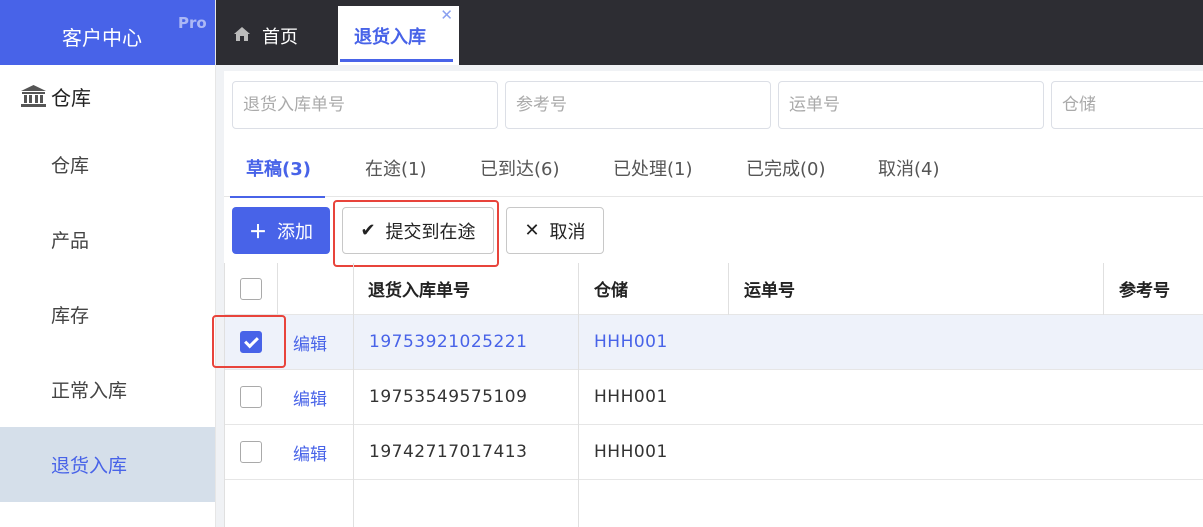  What do you see at coordinates (911, 105) in the screenshot?
I see `waybill-input` at bounding box center [911, 105].